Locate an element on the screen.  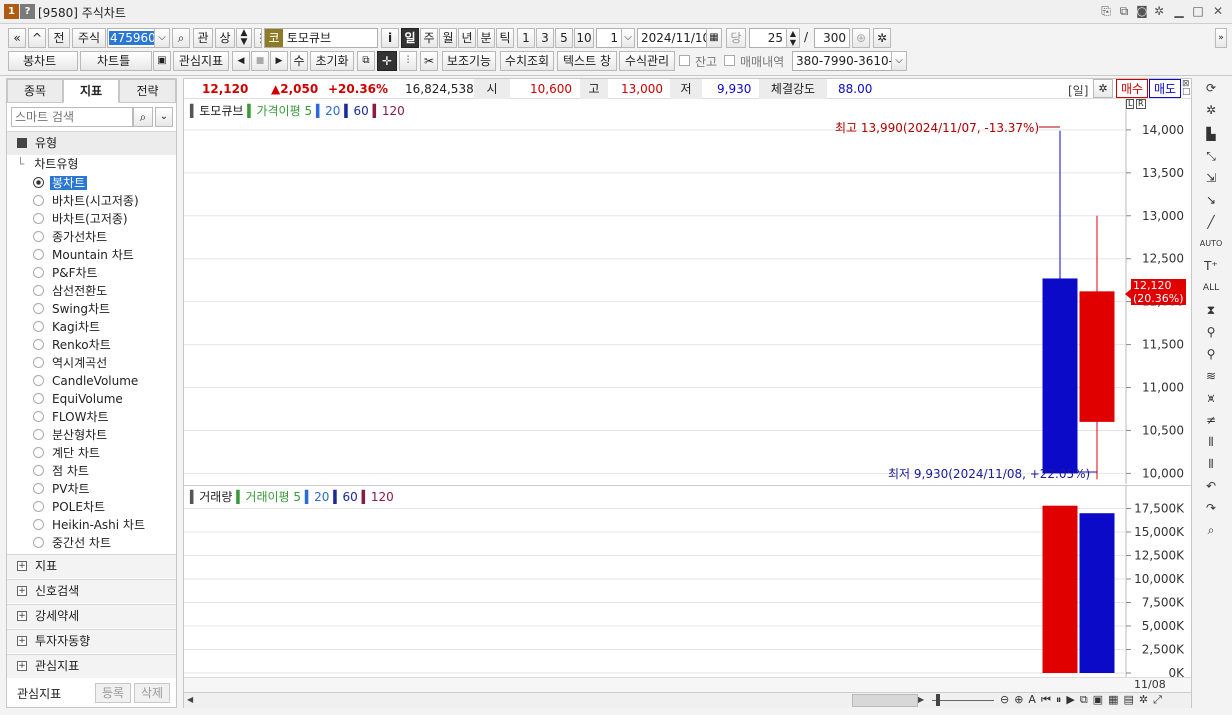
channel-icon: ≠ is located at coordinates (1211, 420).